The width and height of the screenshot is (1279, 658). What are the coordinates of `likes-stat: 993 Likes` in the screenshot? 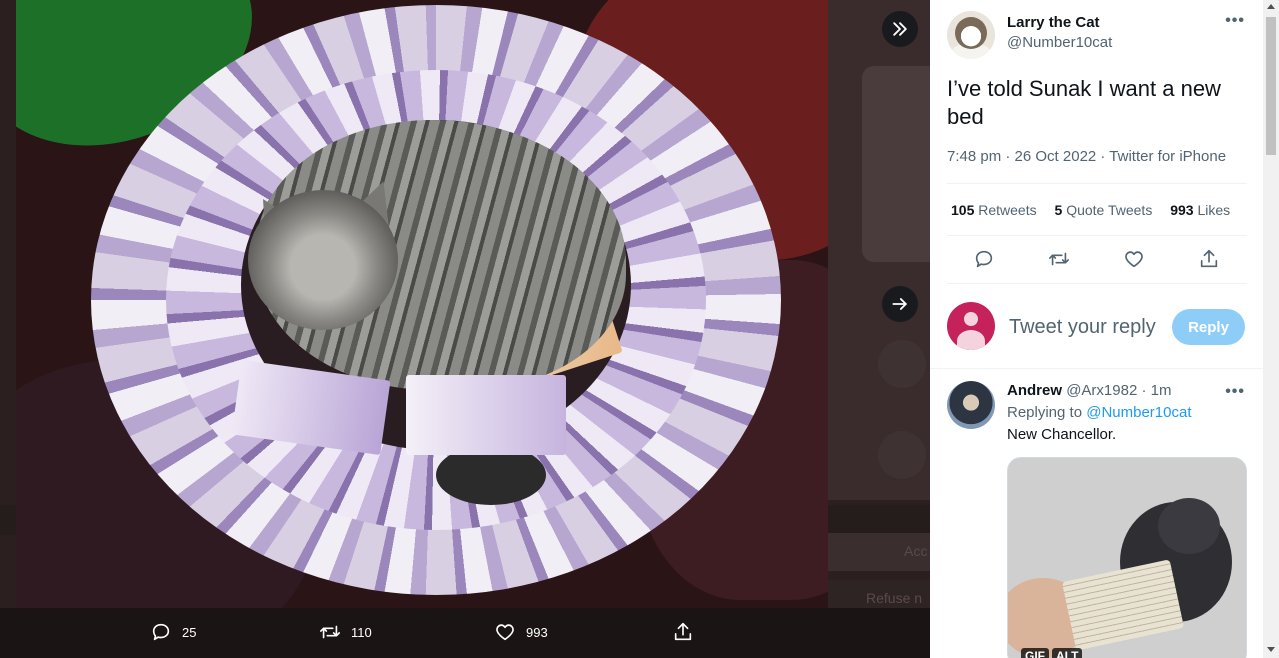 It's located at (1200, 210).